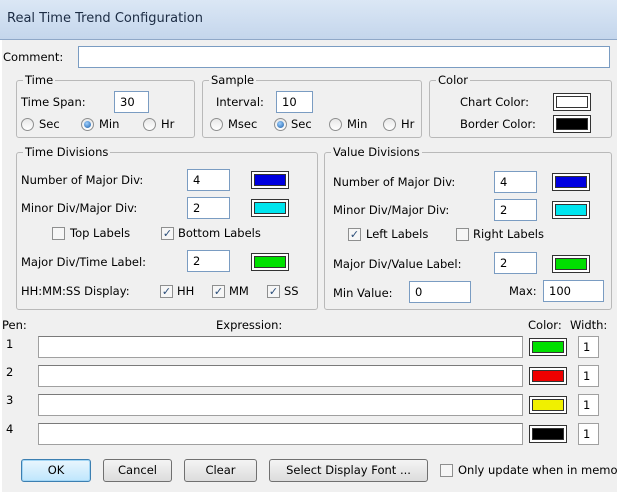 This screenshot has height=492, width=617. What do you see at coordinates (67, 152) in the screenshot?
I see `time-divisions-legend: Time Divisions` at bounding box center [67, 152].